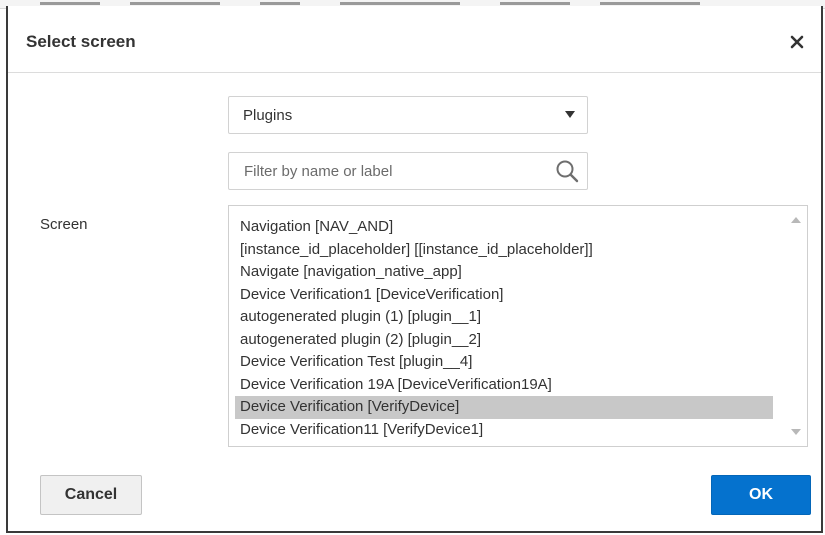 This screenshot has height=535, width=825. What do you see at coordinates (504, 362) in the screenshot?
I see `screen-list-item: Device Verification Test [plugin__4]` at bounding box center [504, 362].